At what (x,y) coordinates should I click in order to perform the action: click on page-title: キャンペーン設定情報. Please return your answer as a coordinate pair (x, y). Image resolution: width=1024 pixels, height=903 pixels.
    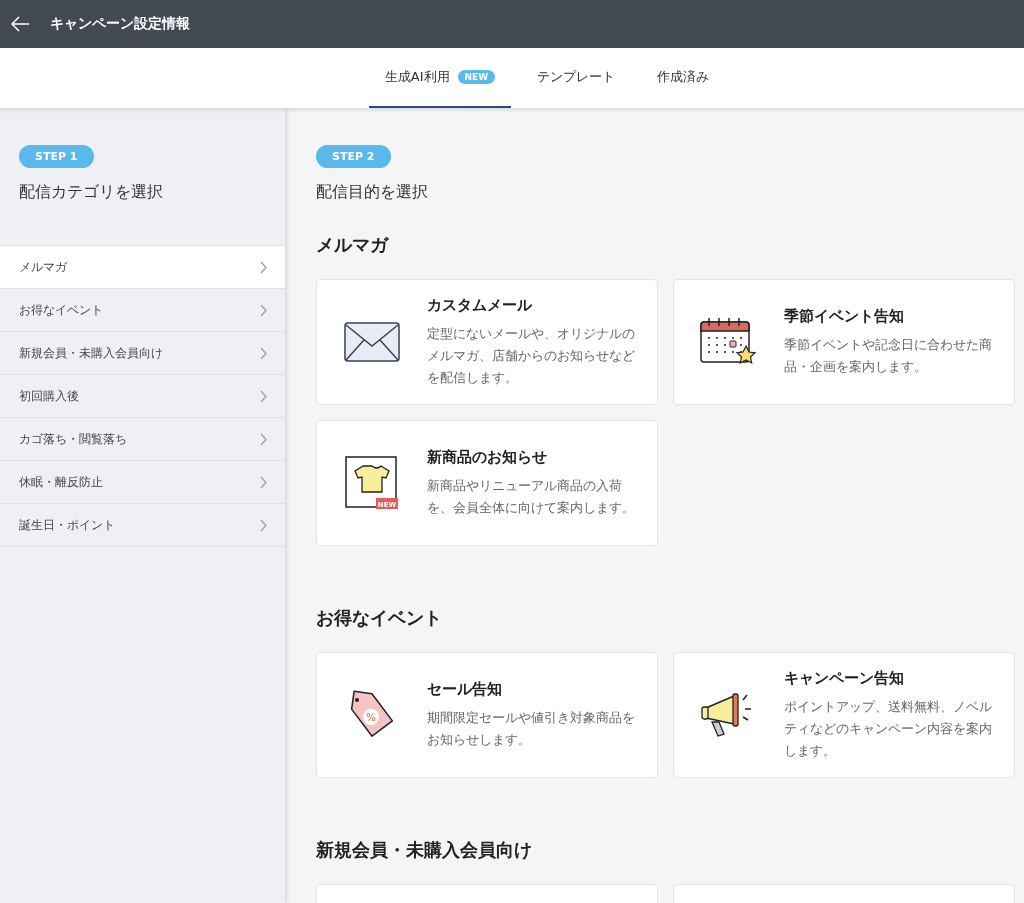
    Looking at the image, I should click on (120, 24).